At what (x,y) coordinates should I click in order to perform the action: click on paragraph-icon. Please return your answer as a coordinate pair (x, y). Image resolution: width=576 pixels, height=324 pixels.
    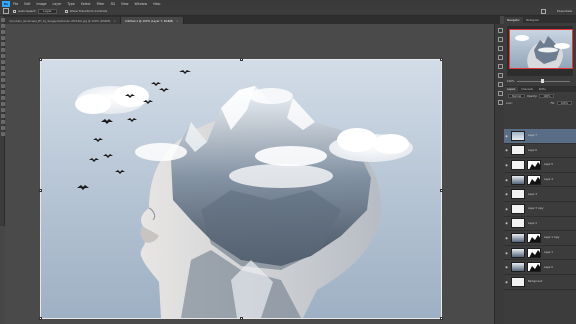
    Looking at the image, I should click on (500, 102).